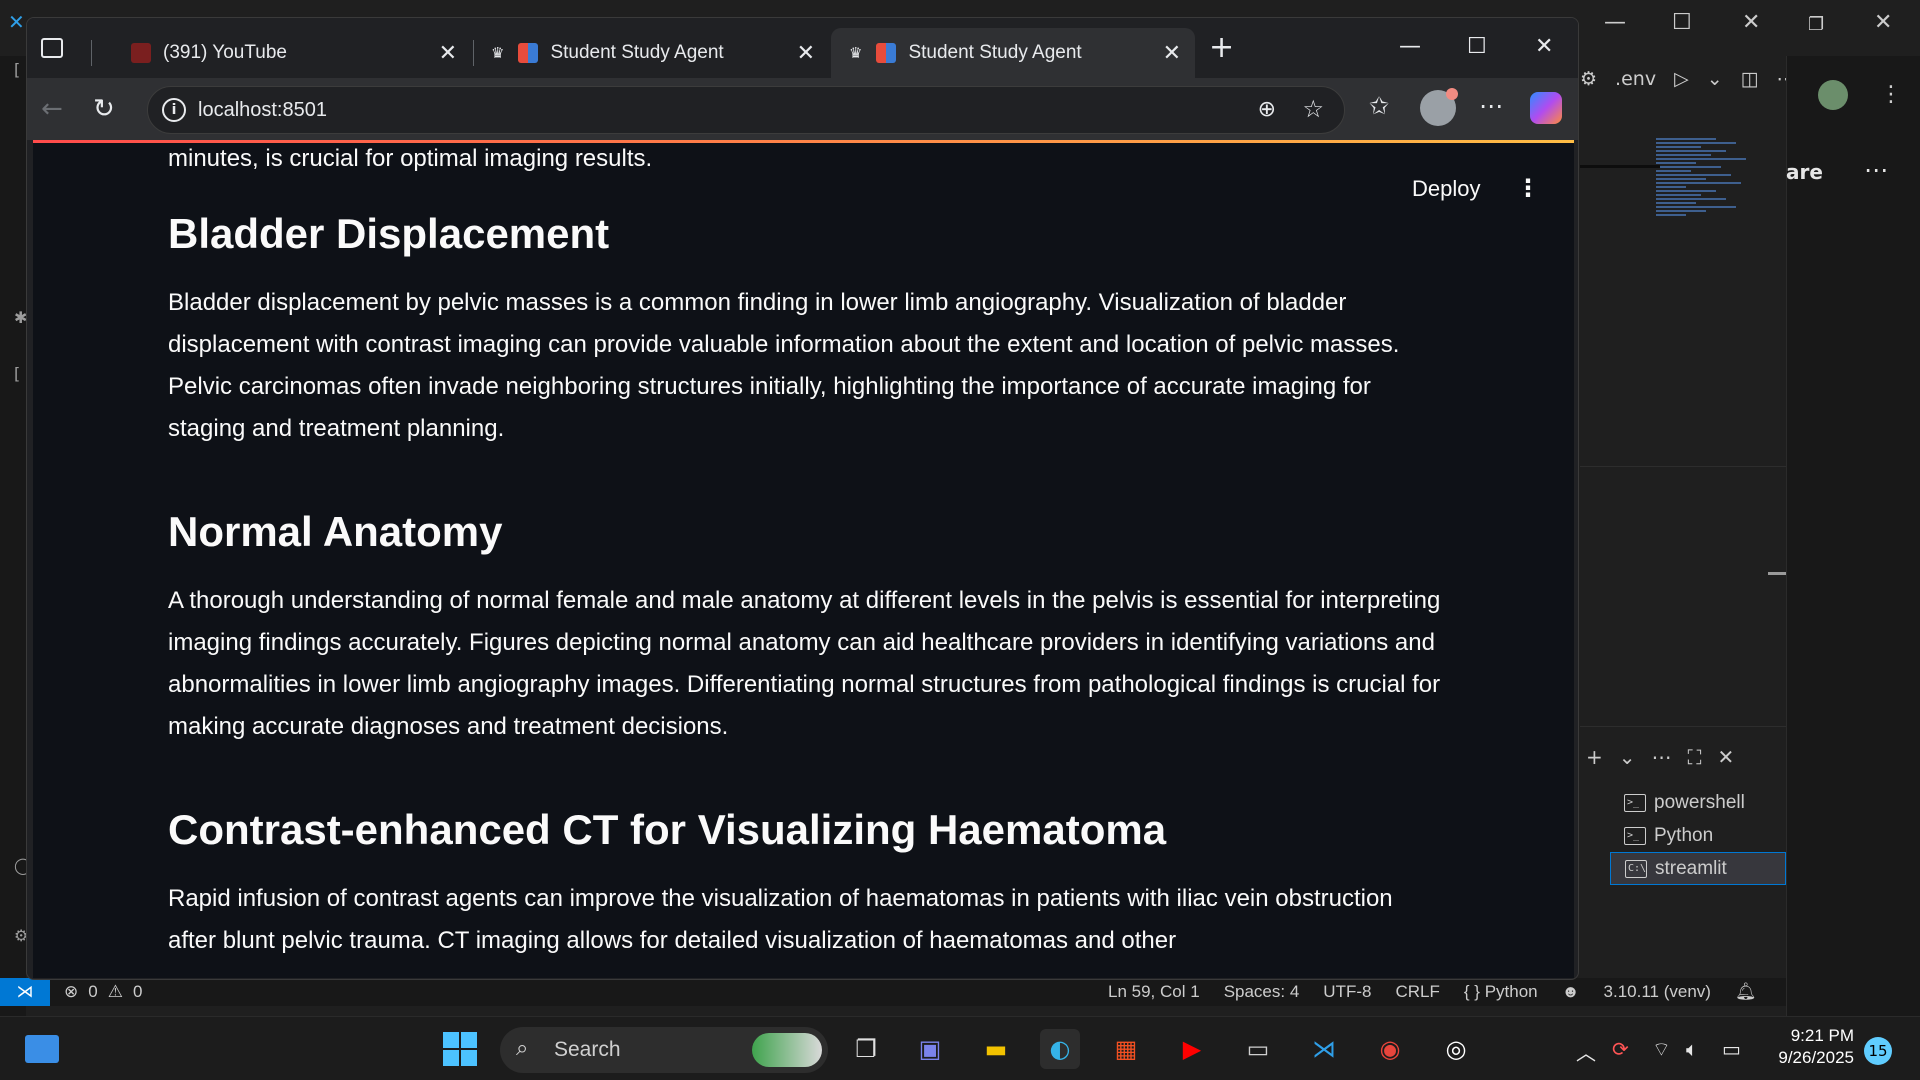  Describe the element at coordinates (16, 22) in the screenshot. I see `vscode-logo-icon: ✕` at that location.